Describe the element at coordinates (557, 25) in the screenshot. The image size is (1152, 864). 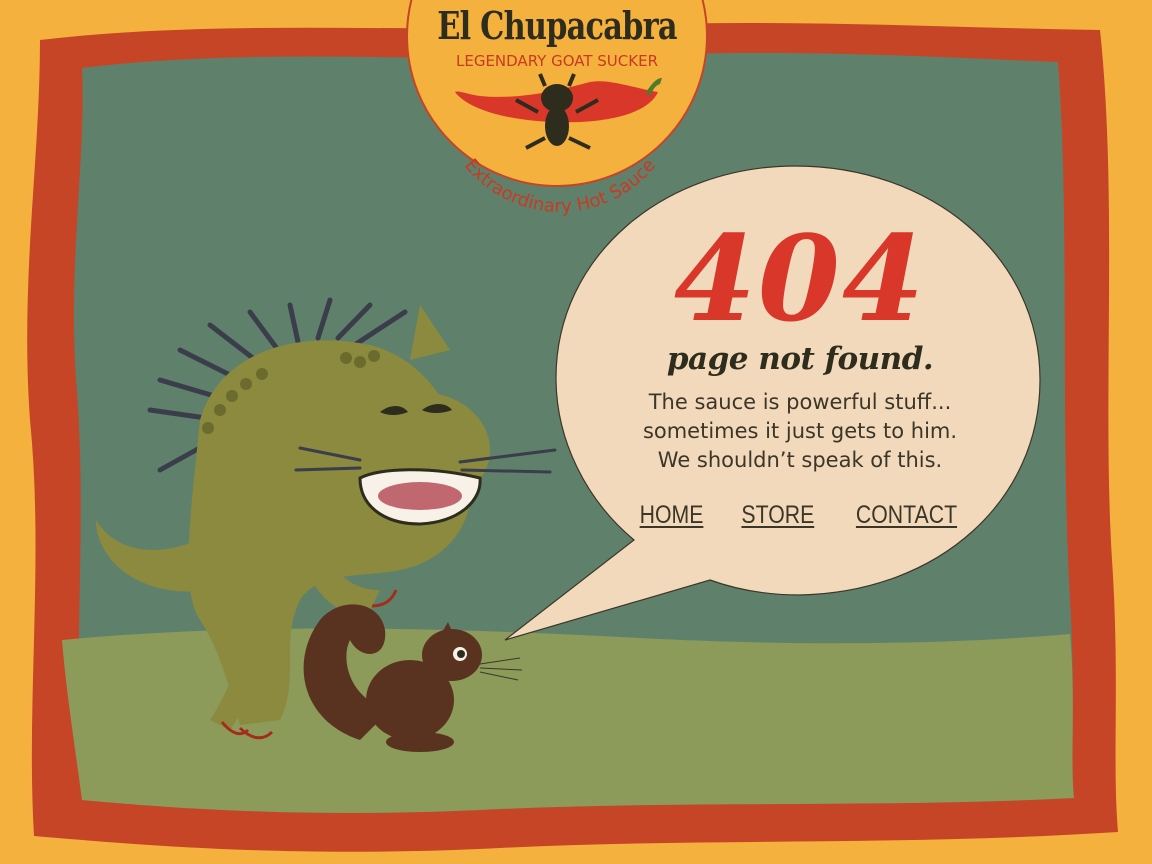
I see `logo-title: El Chupacabra` at that location.